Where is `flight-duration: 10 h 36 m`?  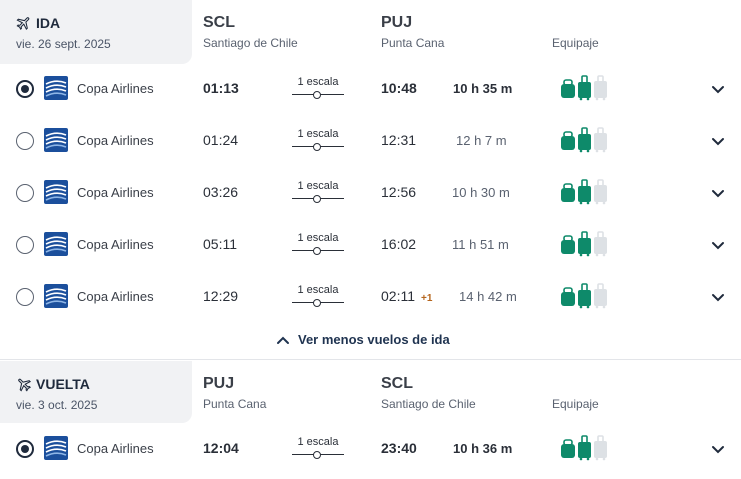
flight-duration: 10 h 36 m is located at coordinates (483, 448).